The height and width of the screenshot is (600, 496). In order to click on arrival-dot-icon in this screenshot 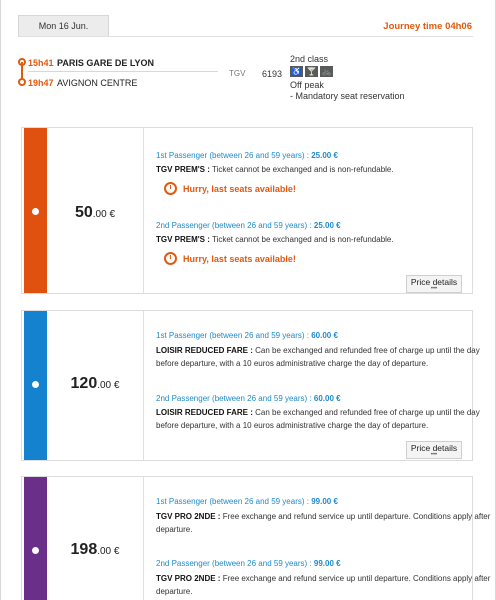, I will do `click(22, 82)`.